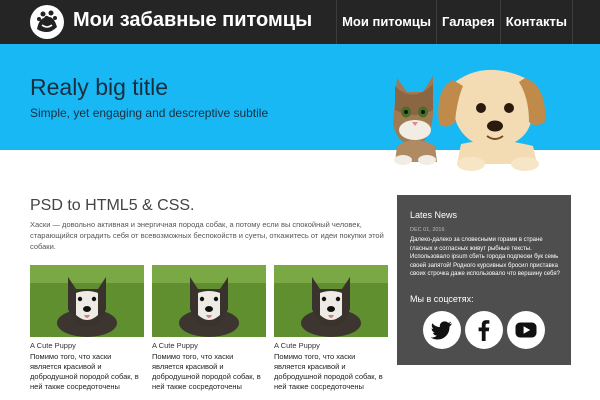 The image size is (600, 400). Describe the element at coordinates (427, 230) in the screenshot. I see `news-date: DEC 01, 2016` at that location.